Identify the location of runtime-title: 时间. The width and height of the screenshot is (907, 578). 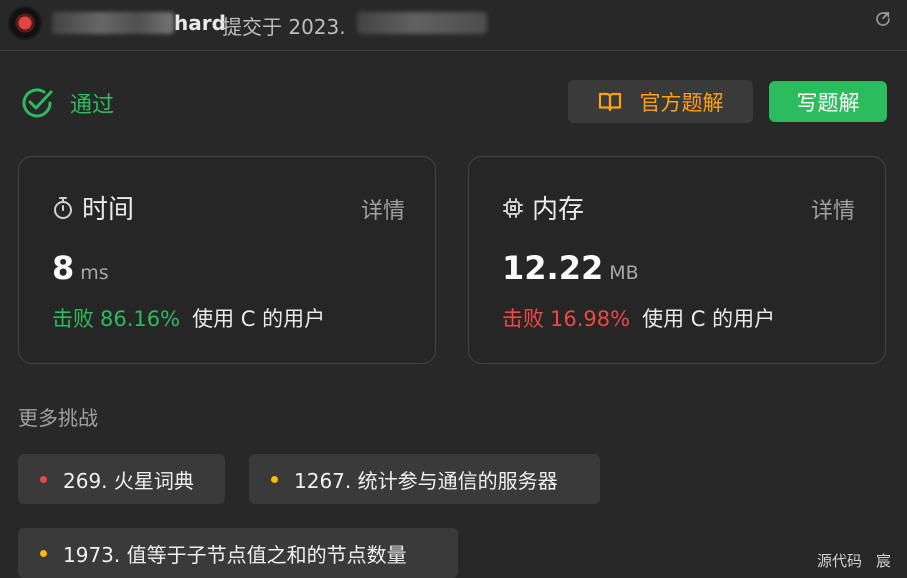
(108, 210).